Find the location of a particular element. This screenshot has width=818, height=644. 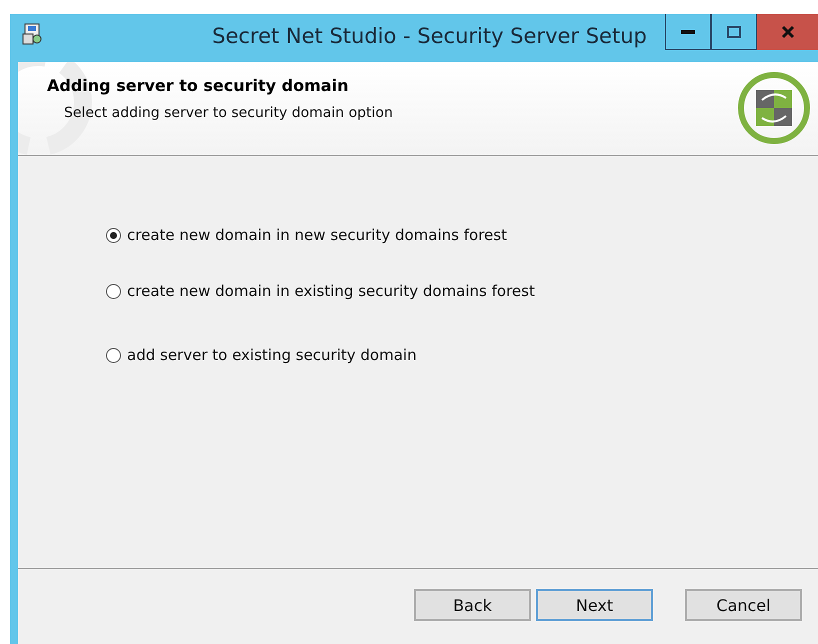

next-button: Next is located at coordinates (594, 605).